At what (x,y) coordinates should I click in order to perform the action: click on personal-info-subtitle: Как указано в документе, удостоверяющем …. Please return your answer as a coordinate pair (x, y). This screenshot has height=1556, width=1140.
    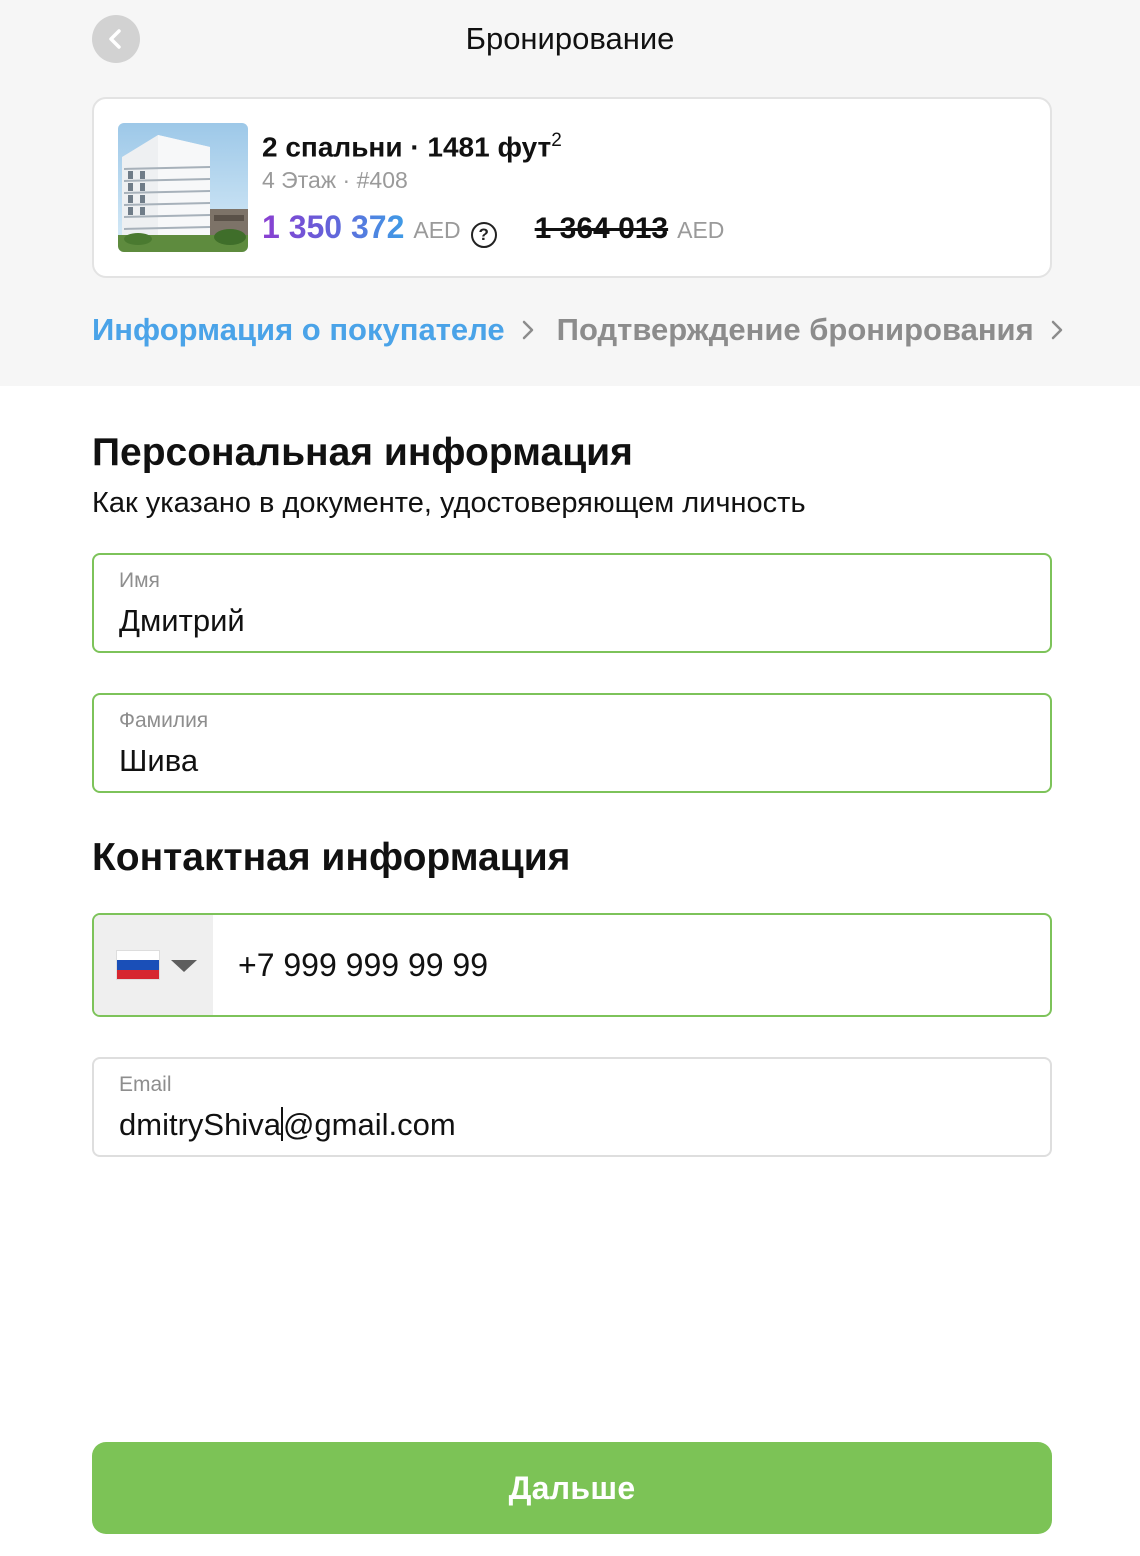
    Looking at the image, I should click on (449, 503).